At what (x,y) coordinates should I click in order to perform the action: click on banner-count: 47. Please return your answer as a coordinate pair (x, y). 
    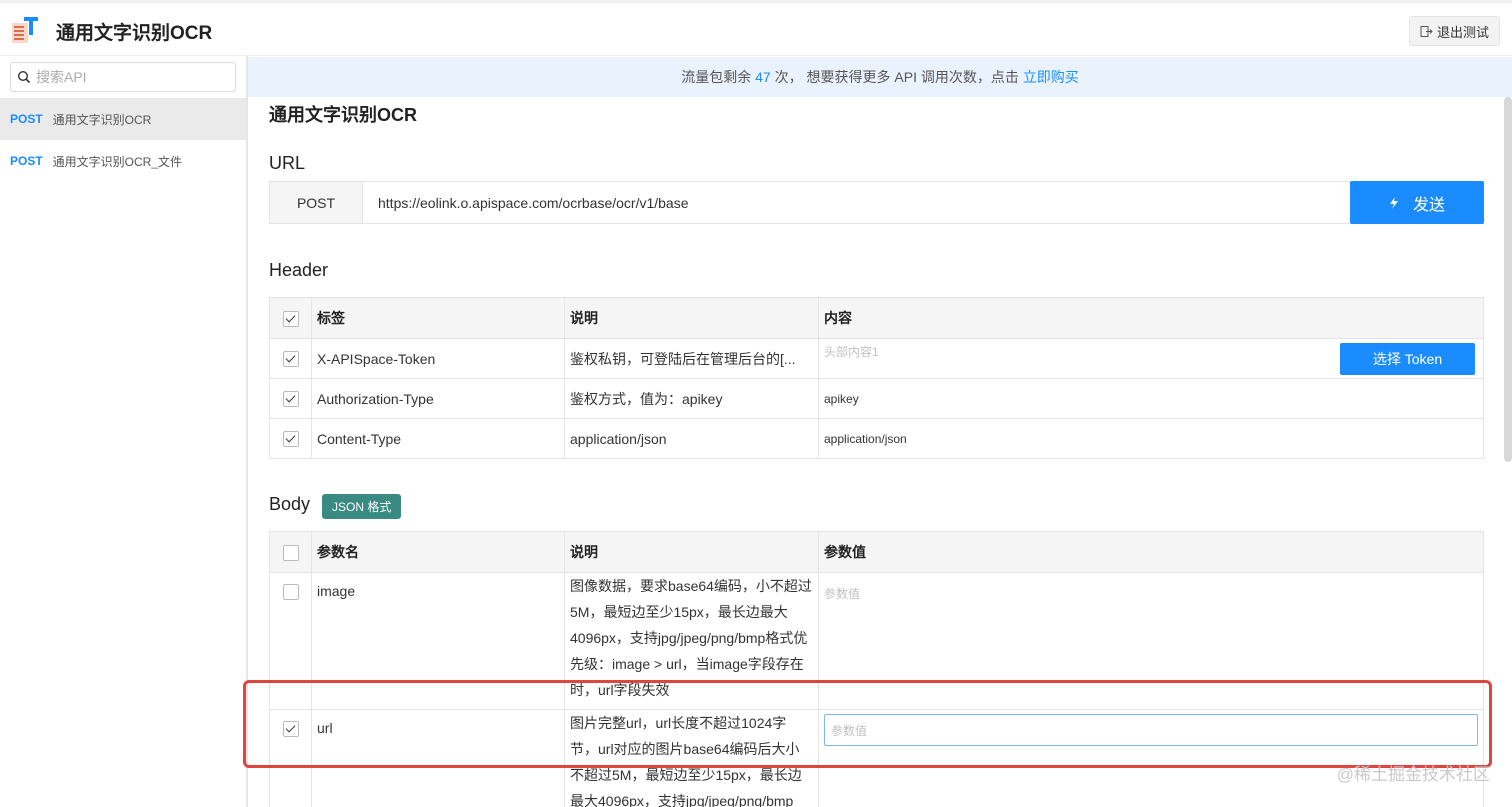
    Looking at the image, I should click on (763, 77).